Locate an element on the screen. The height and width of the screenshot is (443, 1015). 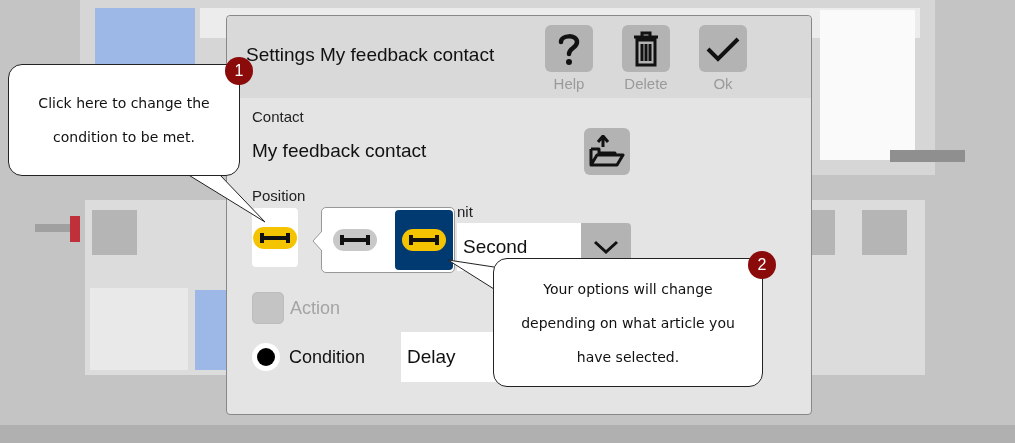
delete-button is located at coordinates (646, 48).